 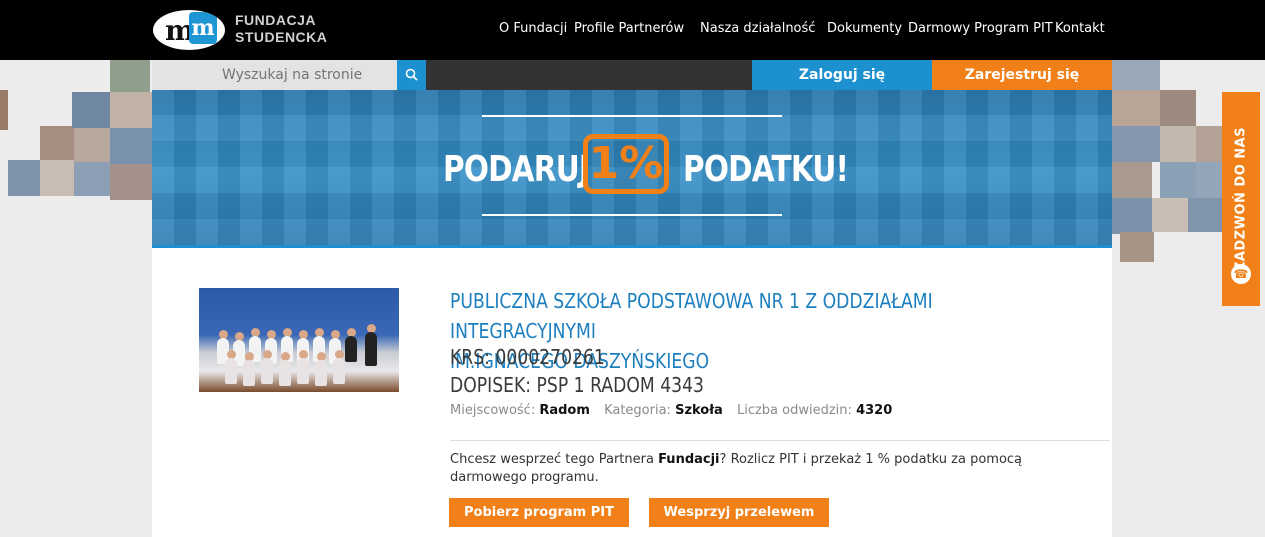 What do you see at coordinates (699, 410) in the screenshot?
I see `category-value: Szkoła` at bounding box center [699, 410].